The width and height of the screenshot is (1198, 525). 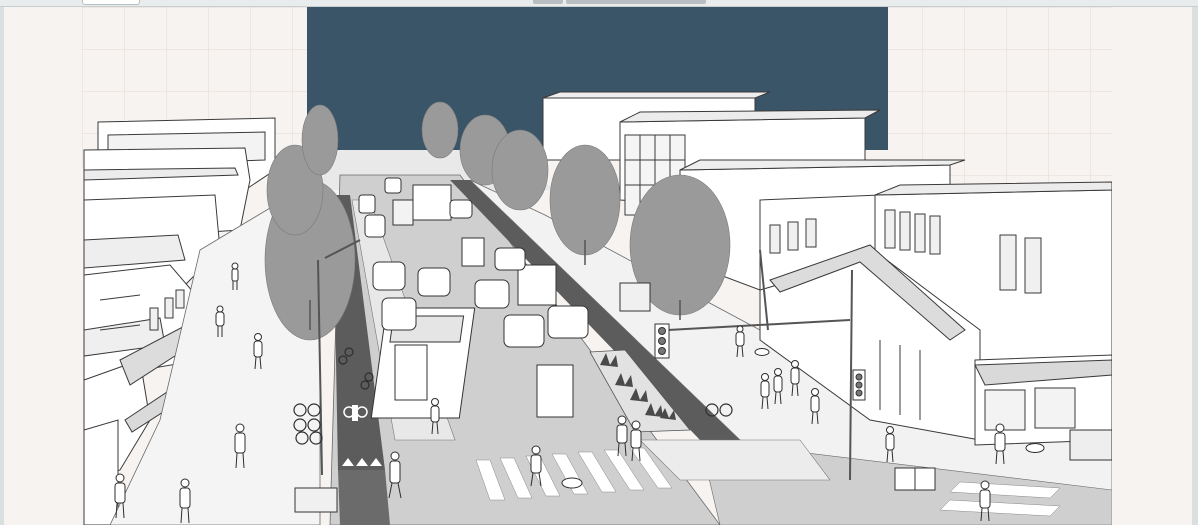 What do you see at coordinates (1152, 266) in the screenshot?
I see `right-margin` at bounding box center [1152, 266].